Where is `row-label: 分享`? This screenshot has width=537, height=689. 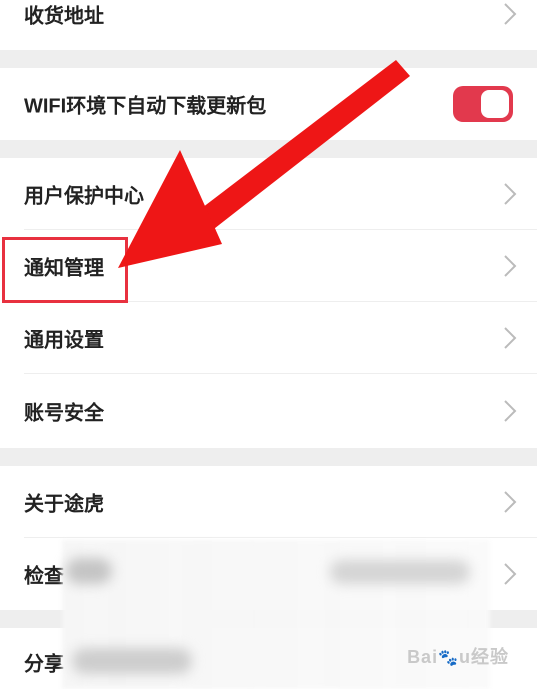 row-label: 分享 is located at coordinates (44, 664).